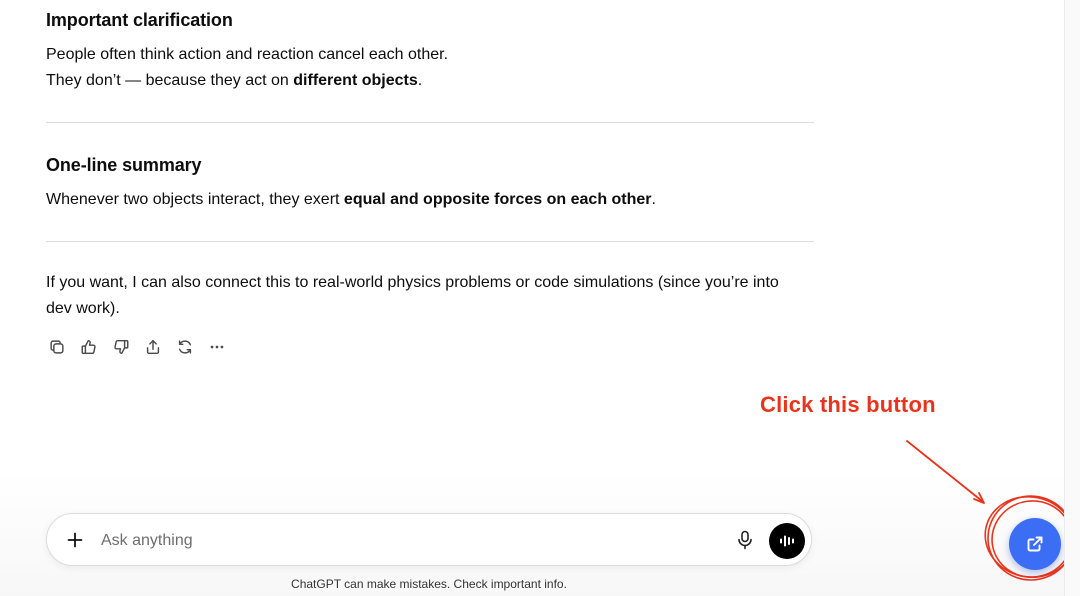 Image resolution: width=1080 pixels, height=596 pixels. I want to click on bad-response-button, so click(121, 347).